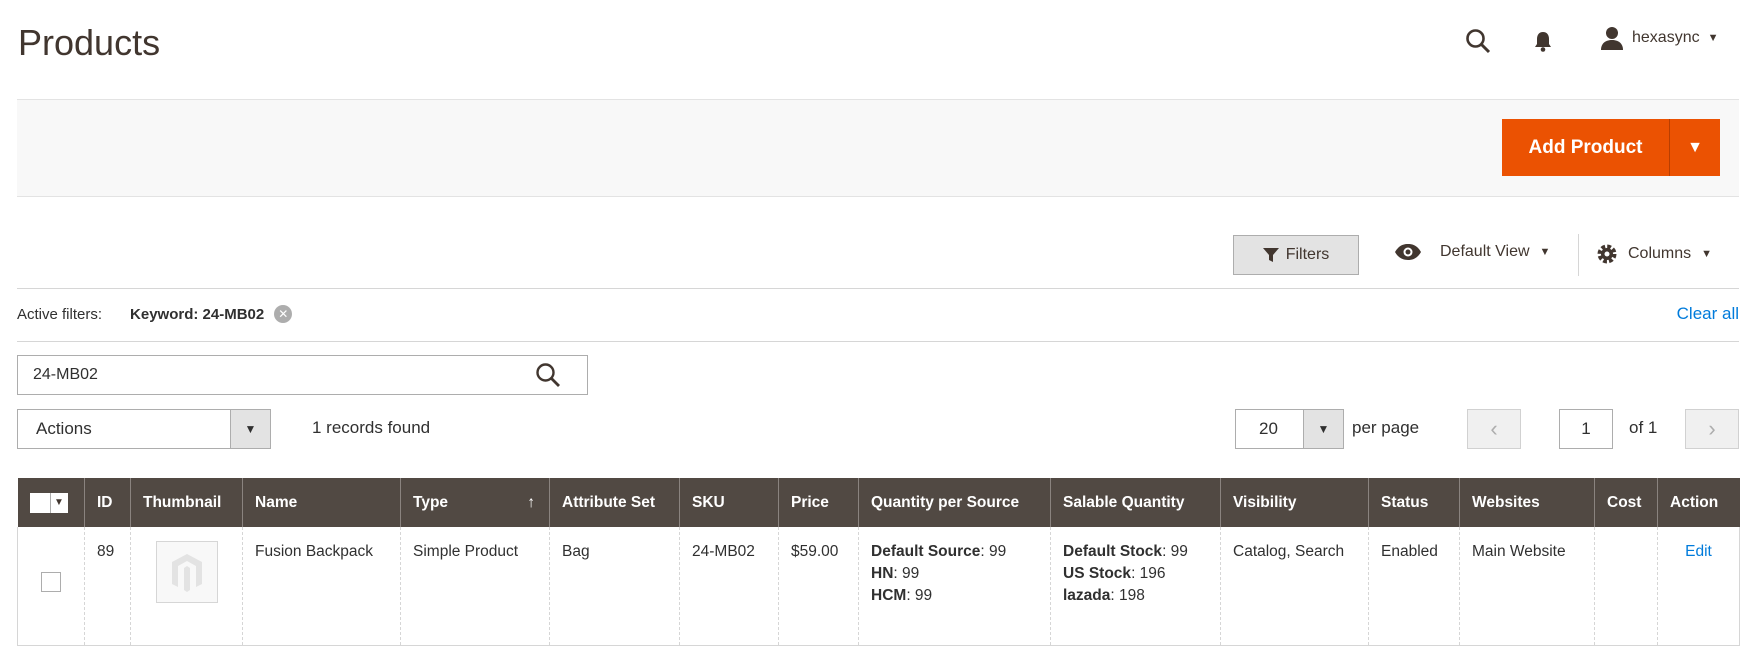 The image size is (1754, 672). What do you see at coordinates (1386, 427) in the screenshot?
I see `per-page-label: per page` at bounding box center [1386, 427].